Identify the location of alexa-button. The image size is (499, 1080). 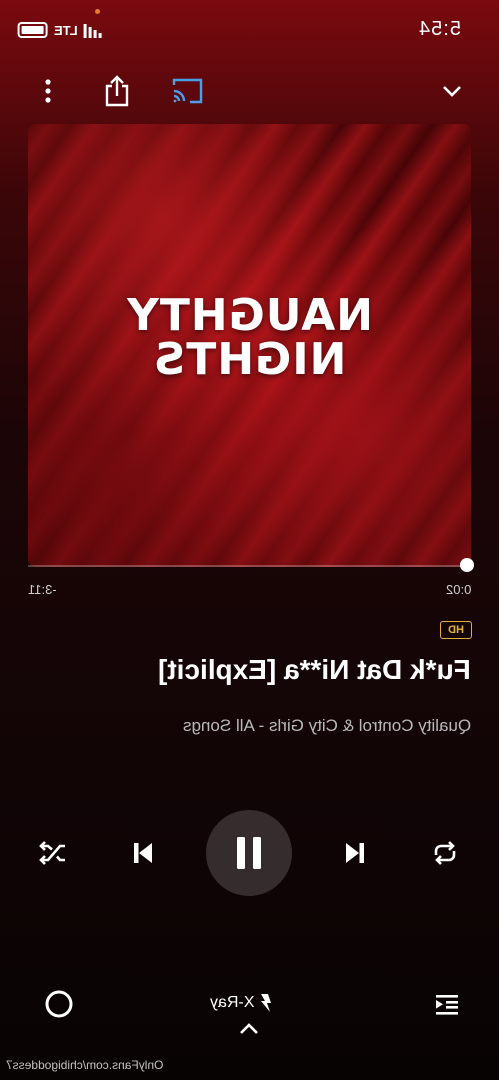
(59, 1004).